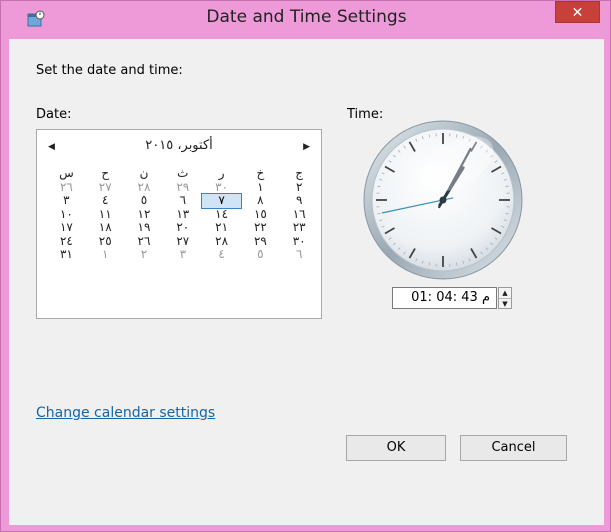 The image size is (611, 532). I want to click on calendar-weekday-header-row: سحنثرخج, so click(183, 174).